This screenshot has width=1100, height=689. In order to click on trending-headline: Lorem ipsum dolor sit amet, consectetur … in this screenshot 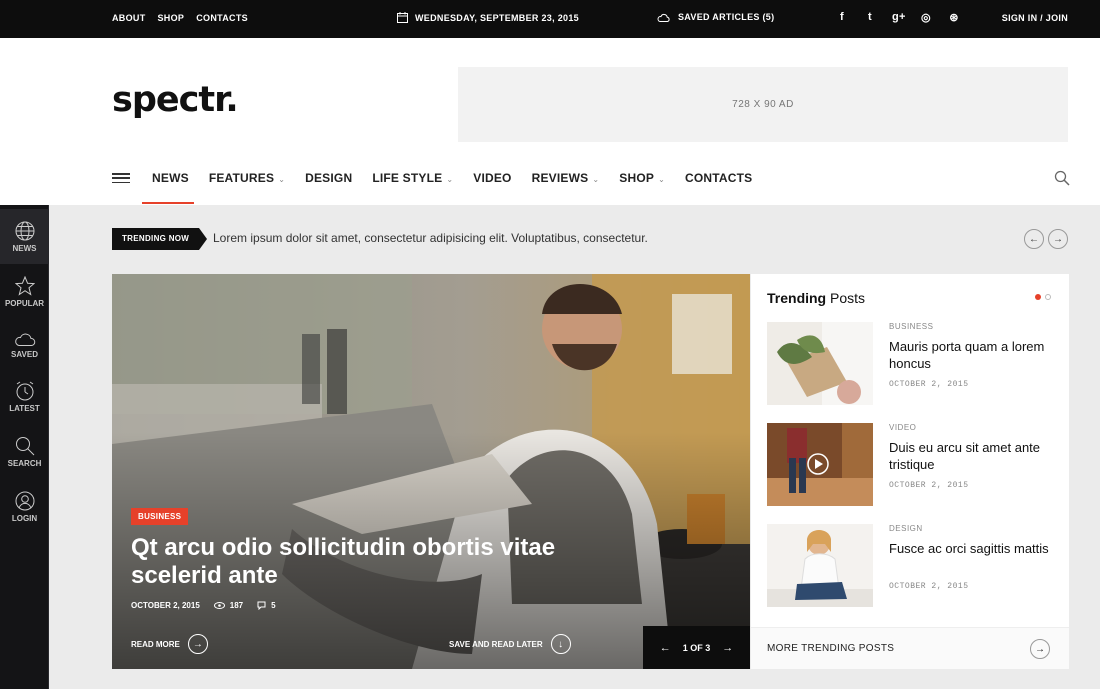, I will do `click(430, 238)`.